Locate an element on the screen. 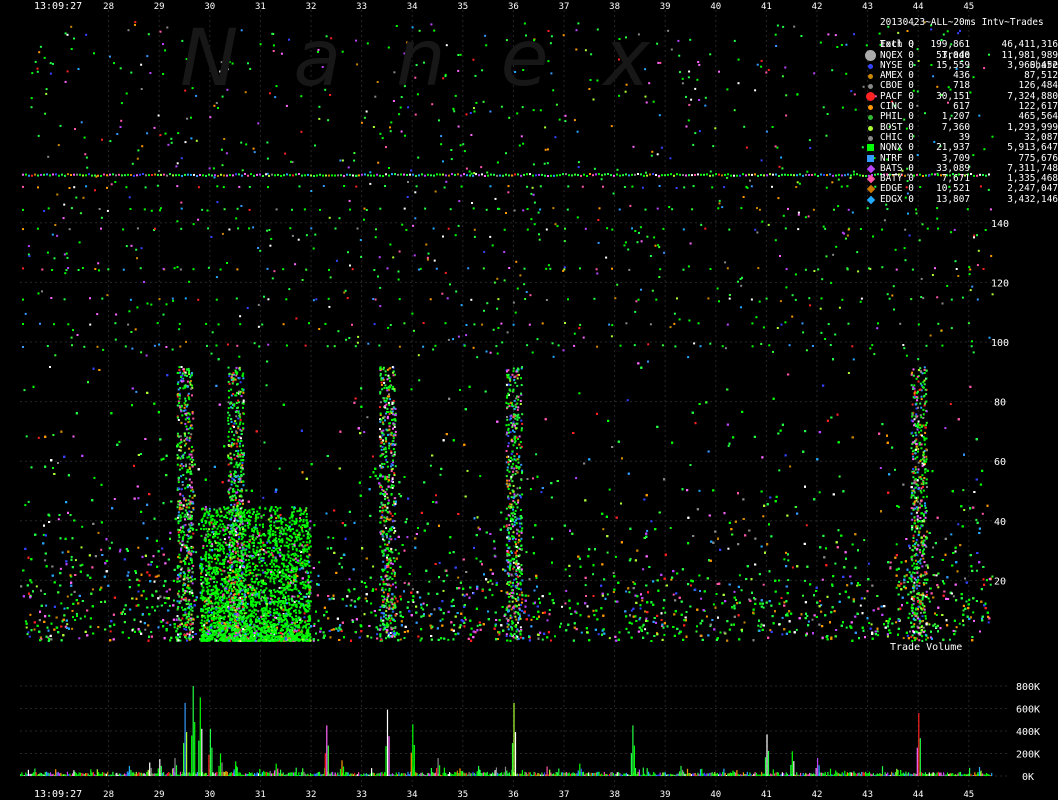 The width and height of the screenshot is (1058, 800). volume-tick-label: 600K is located at coordinates (1028, 710).